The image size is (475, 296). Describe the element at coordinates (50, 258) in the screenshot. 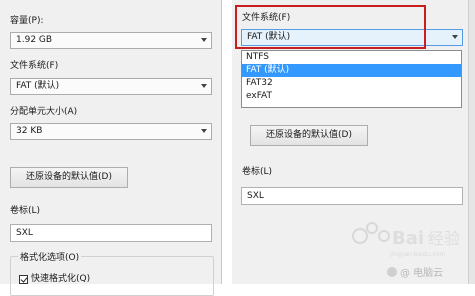

I see `format-options-label: 格式化选项(O)` at that location.